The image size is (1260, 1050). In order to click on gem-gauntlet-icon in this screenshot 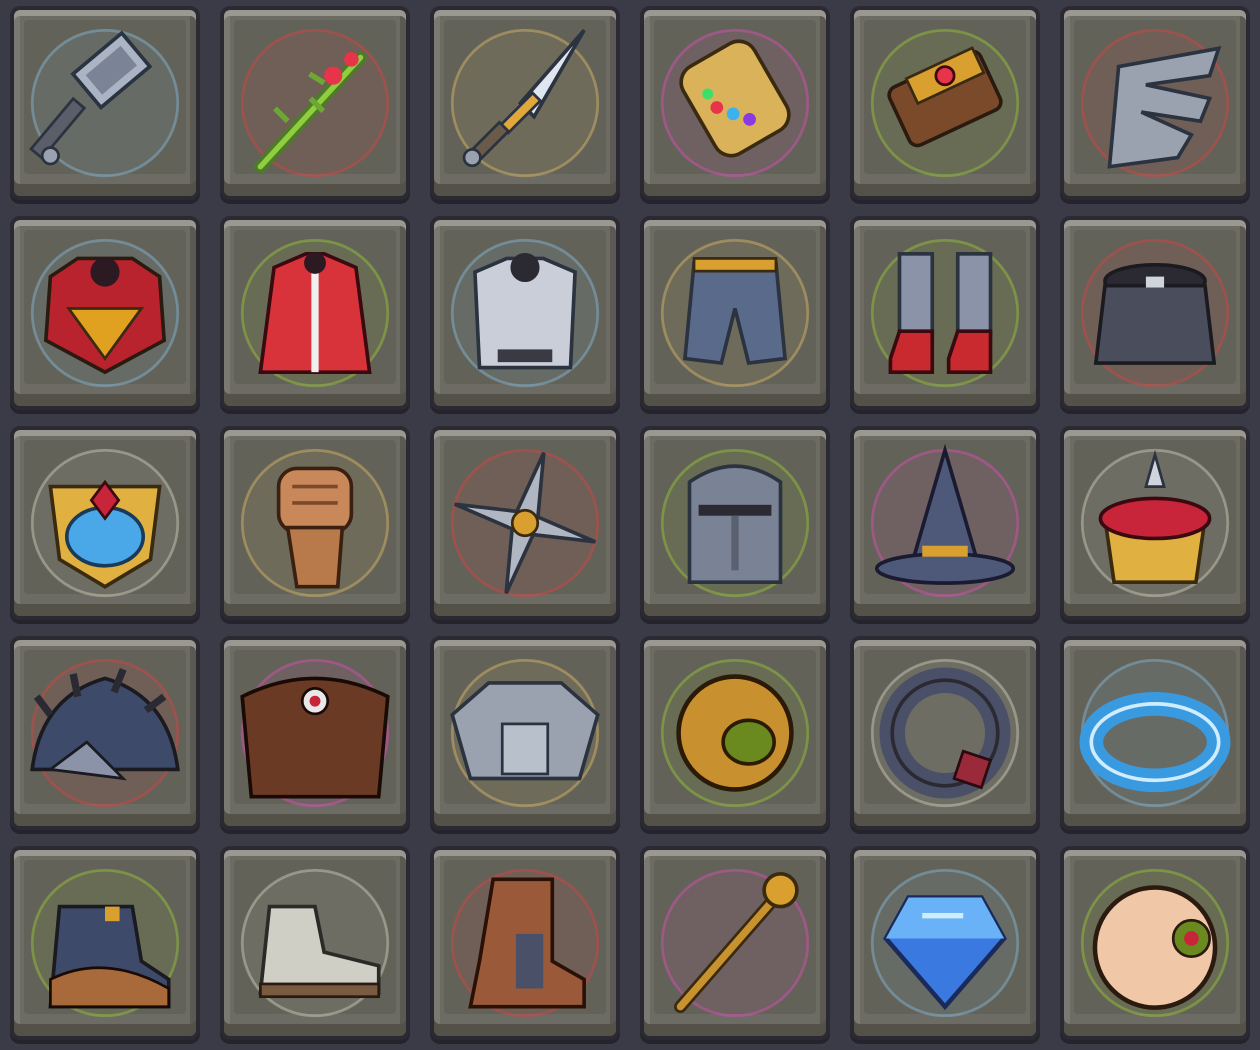, I will do `click(735, 103)`.